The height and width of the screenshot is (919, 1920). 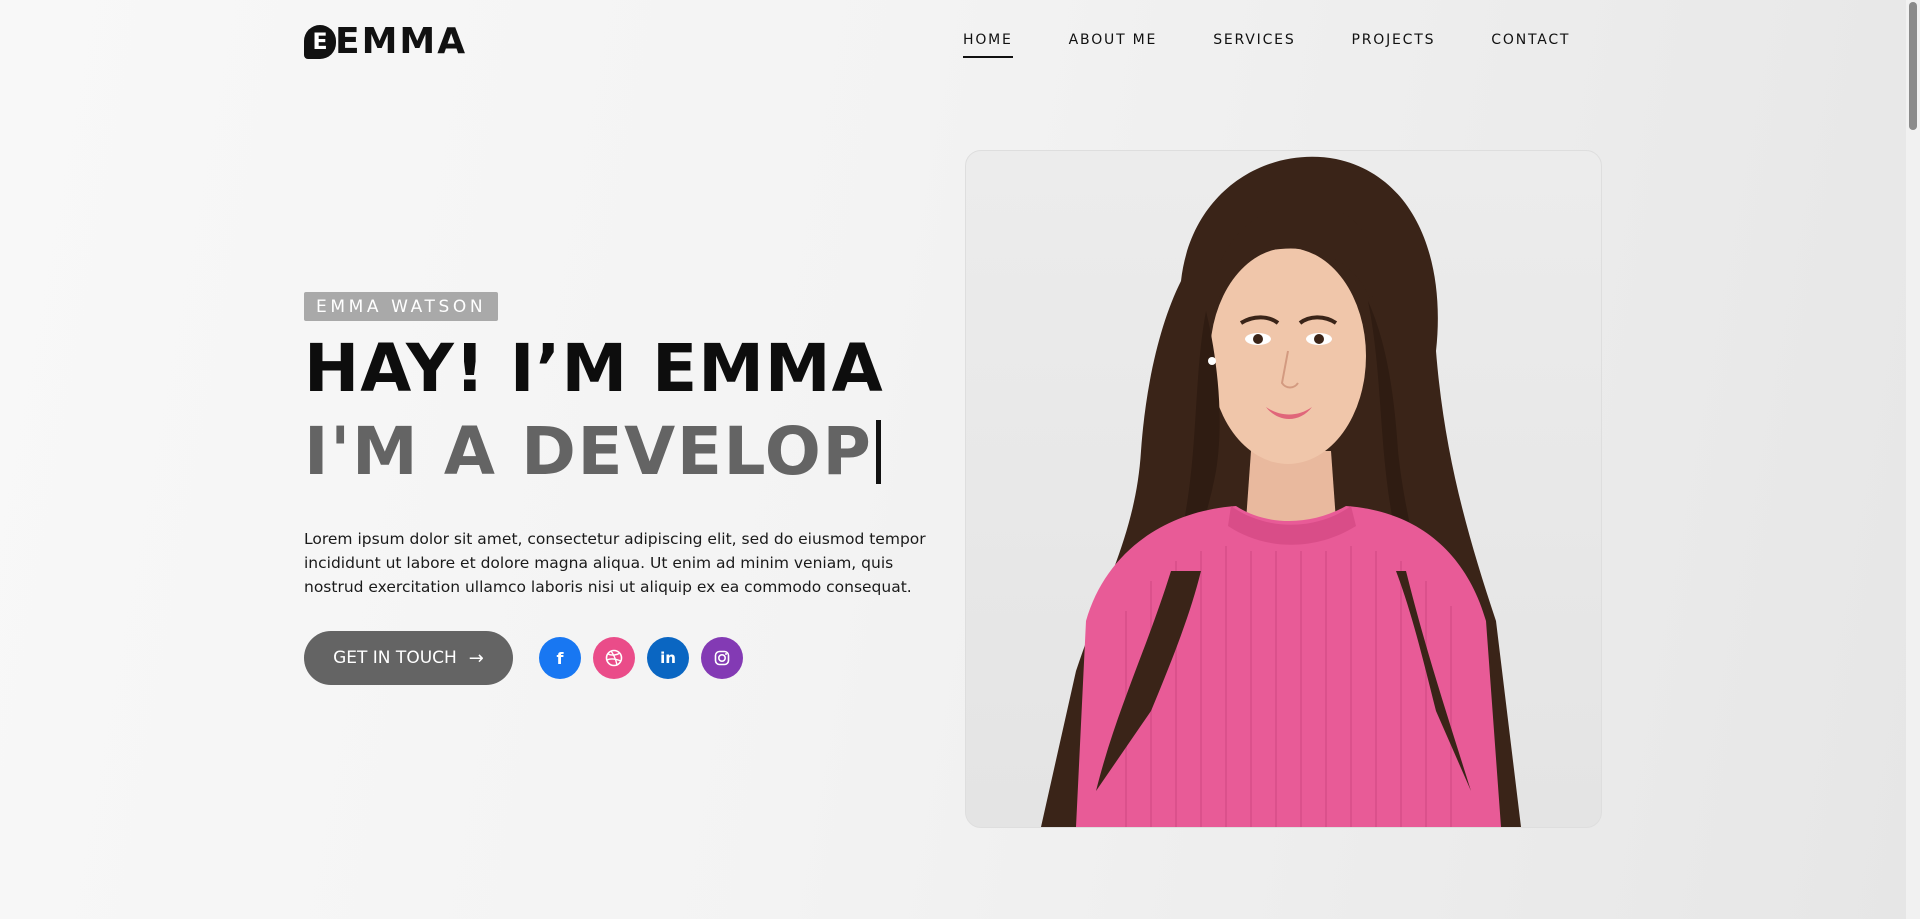 I want to click on facebook-icon: f, so click(x=560, y=658).